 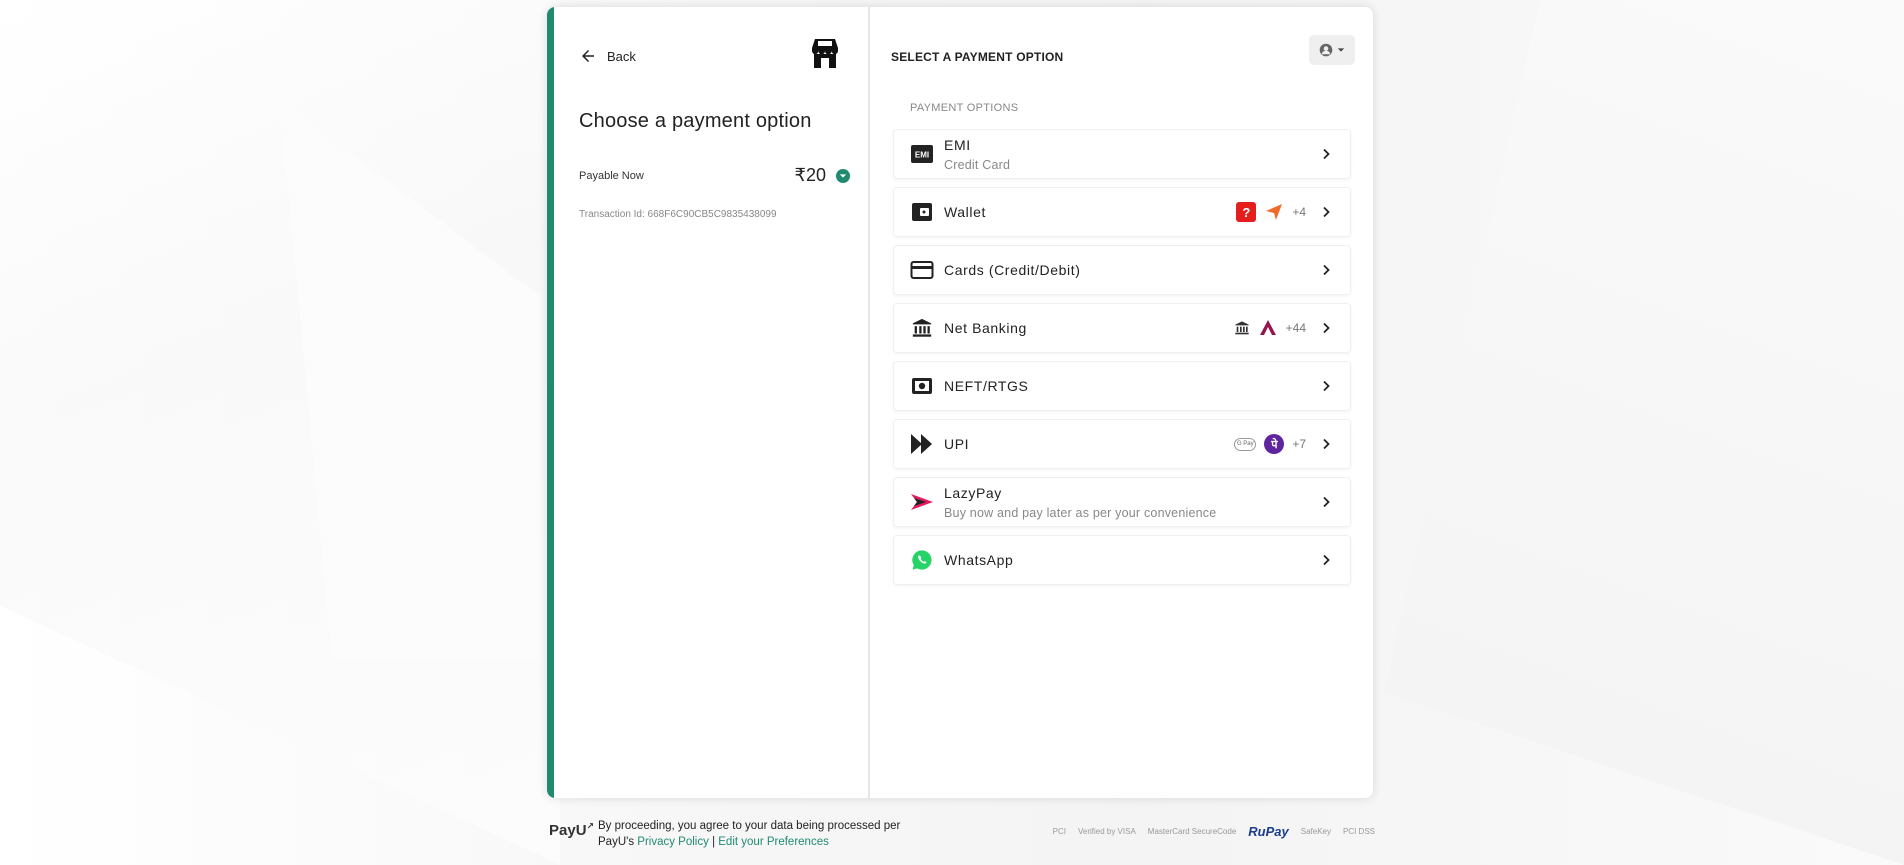 I want to click on upi-icon, so click(x=922, y=444).